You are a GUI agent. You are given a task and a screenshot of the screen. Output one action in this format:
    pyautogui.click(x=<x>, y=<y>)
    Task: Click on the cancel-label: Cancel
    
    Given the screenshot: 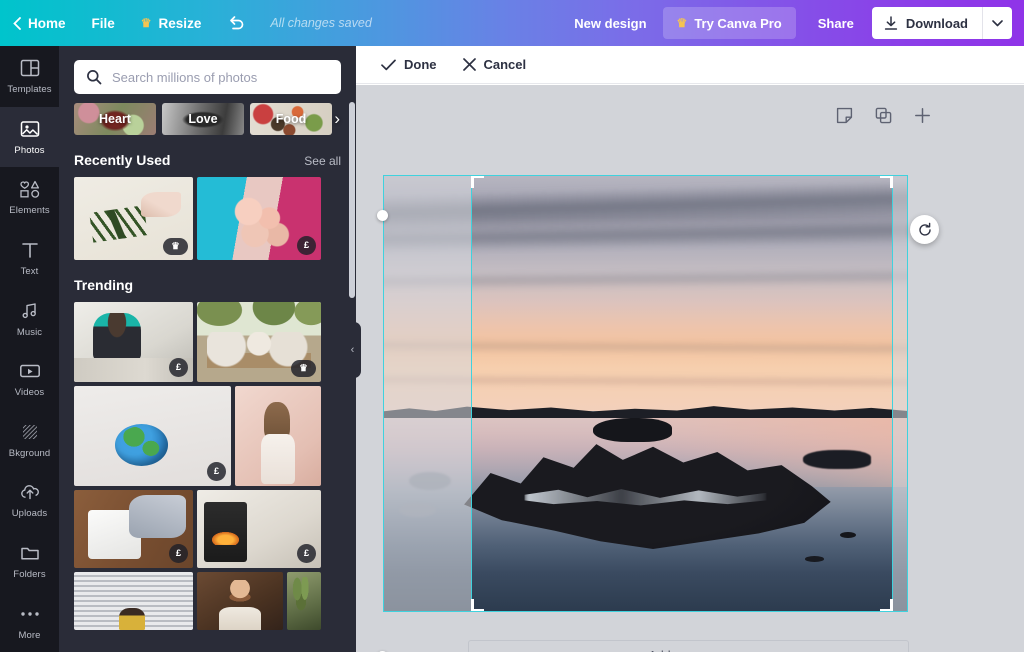 What is the action you would take?
    pyautogui.click(x=505, y=64)
    